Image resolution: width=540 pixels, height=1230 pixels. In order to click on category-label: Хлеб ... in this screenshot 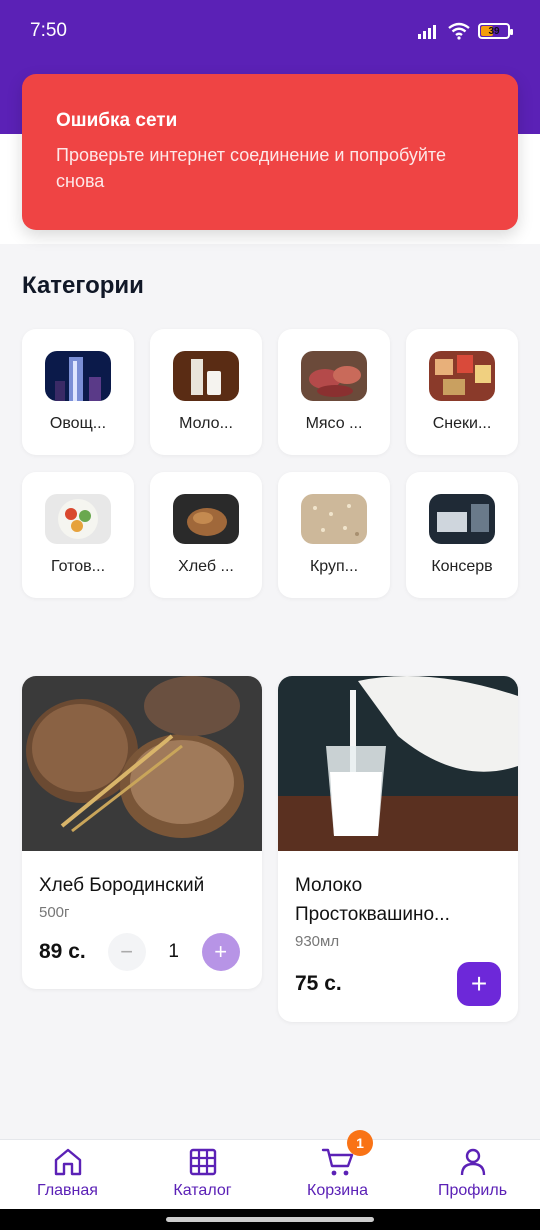, I will do `click(206, 566)`.